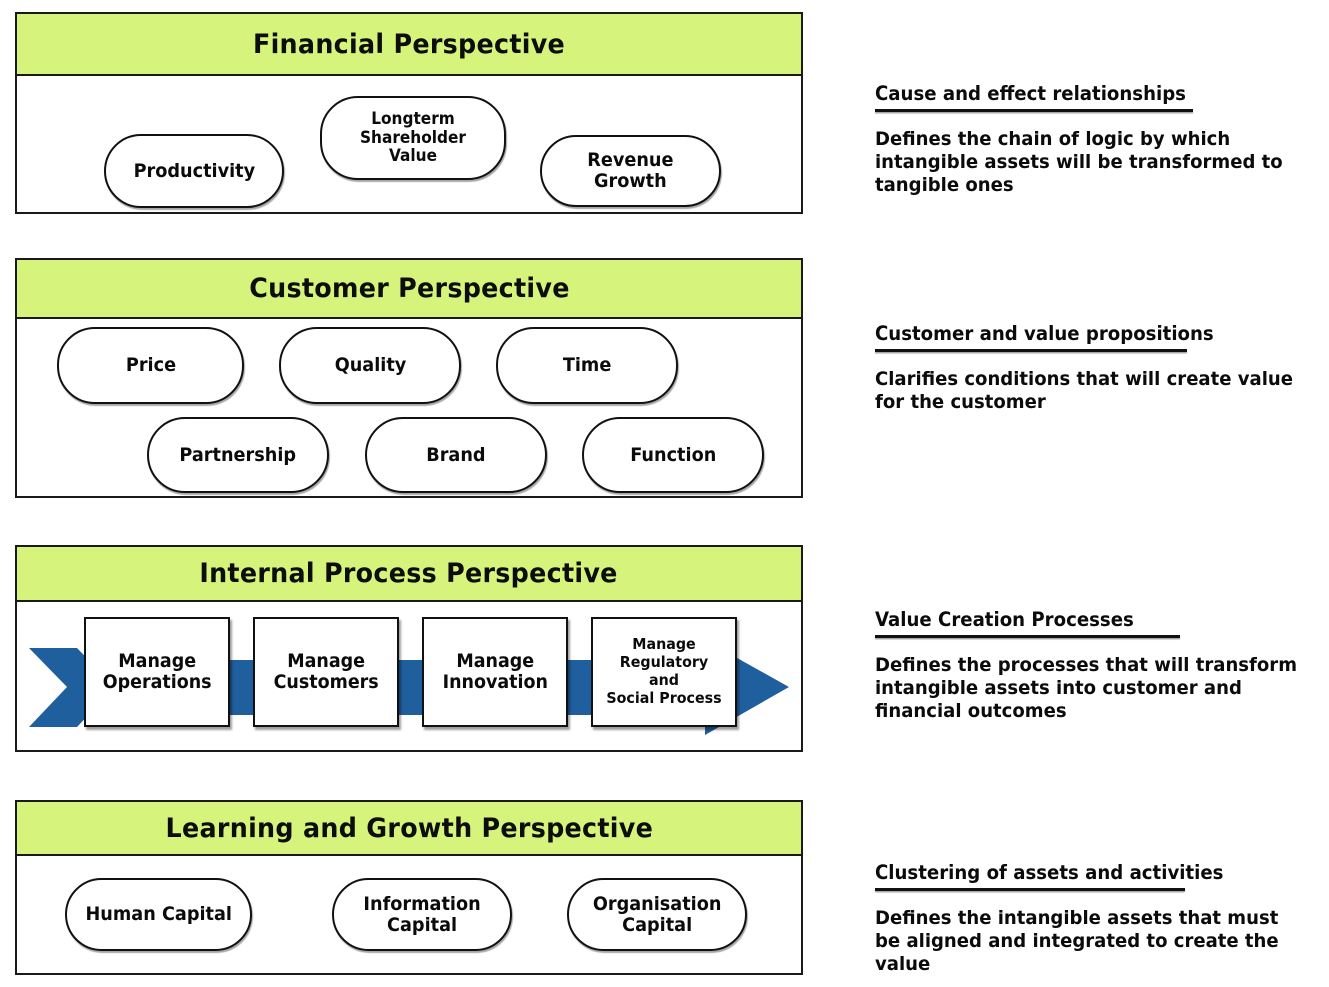 This screenshot has height=987, width=1329. I want to click on objective-productivity: Productivity, so click(194, 171).